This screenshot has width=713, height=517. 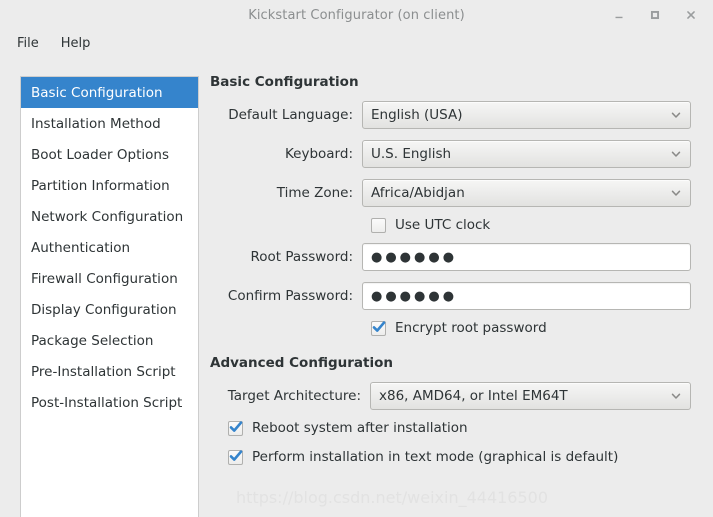 What do you see at coordinates (92, 340) in the screenshot?
I see `sidebar-item-label: Package Selection` at bounding box center [92, 340].